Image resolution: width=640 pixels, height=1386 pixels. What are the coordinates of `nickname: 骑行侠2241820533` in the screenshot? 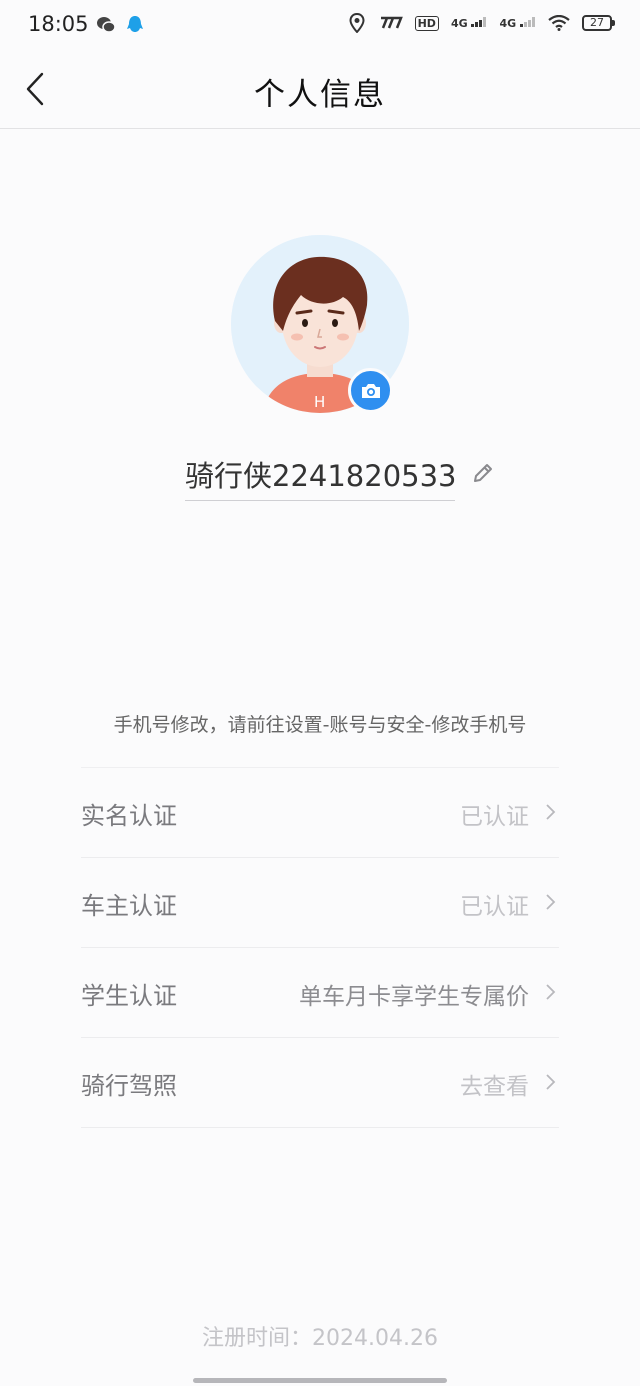 It's located at (321, 476).